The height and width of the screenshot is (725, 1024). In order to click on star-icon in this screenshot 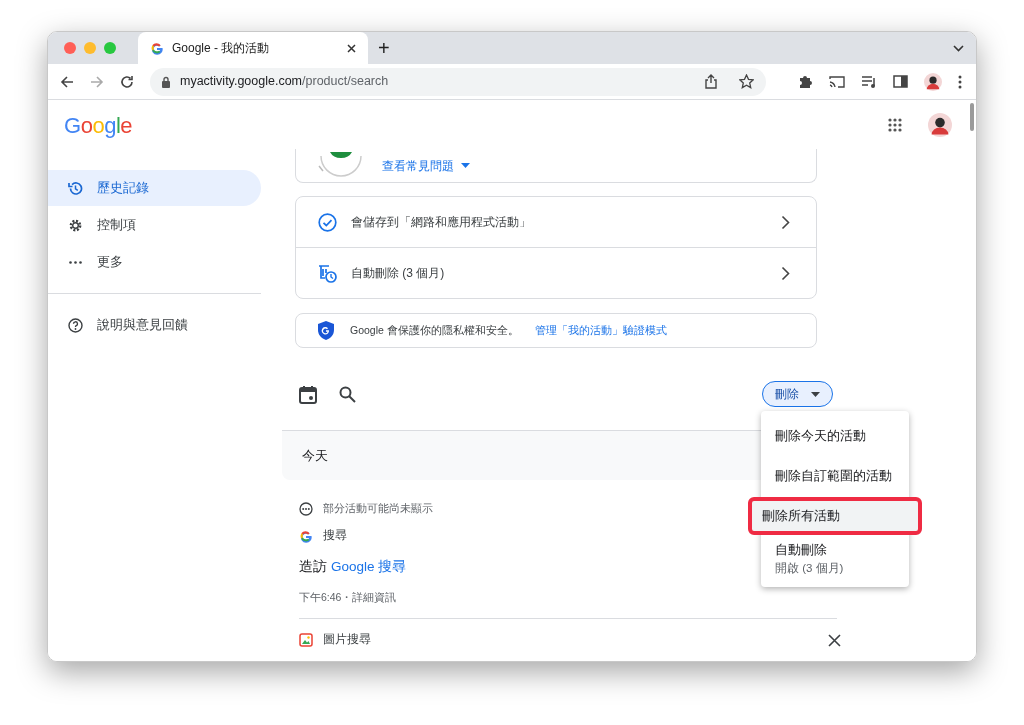, I will do `click(746, 81)`.